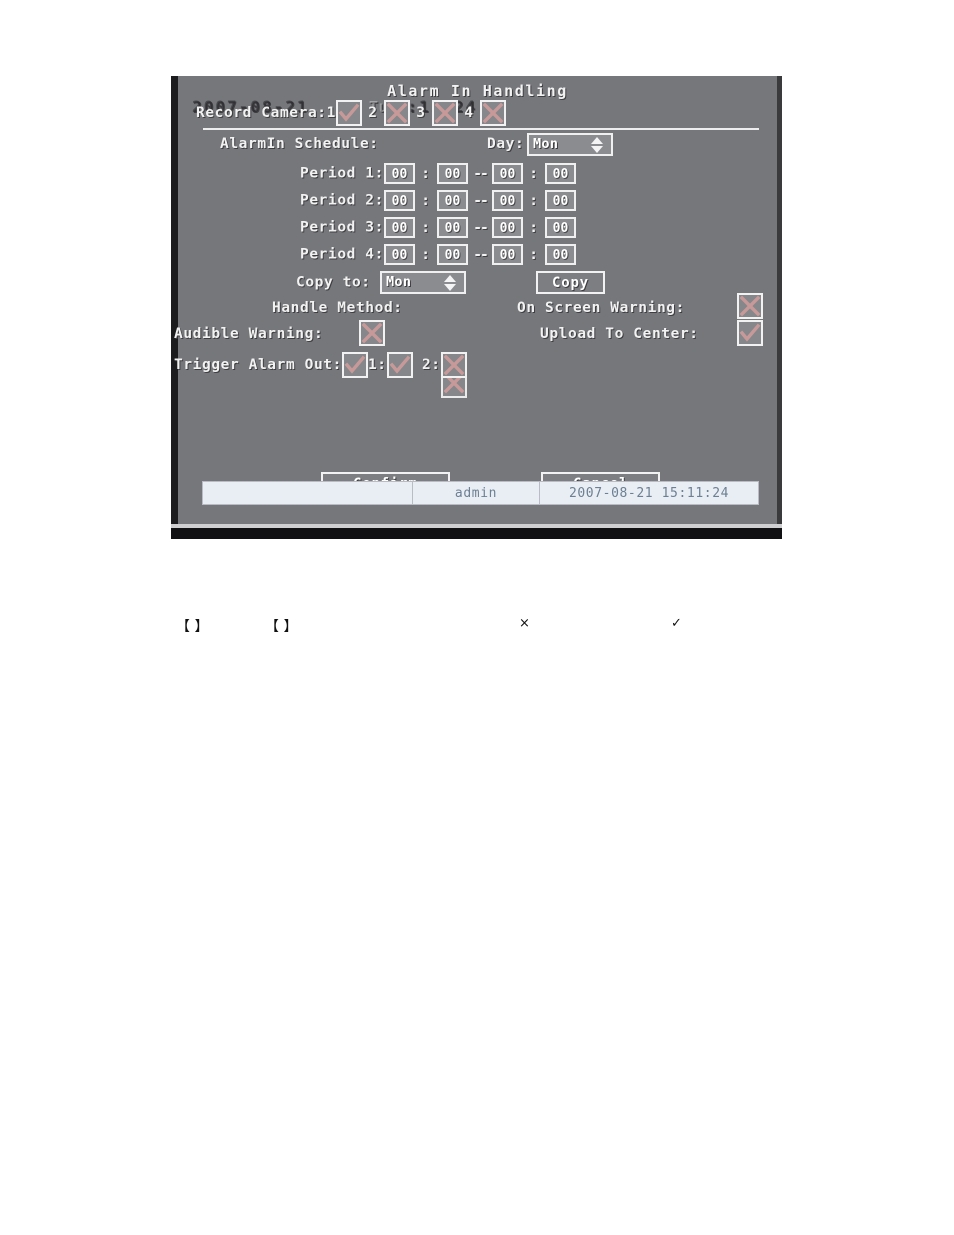 Image resolution: width=954 pixels, height=1235 pixels. What do you see at coordinates (477, 91) in the screenshot?
I see `dialog-title: Alarm In Handling` at bounding box center [477, 91].